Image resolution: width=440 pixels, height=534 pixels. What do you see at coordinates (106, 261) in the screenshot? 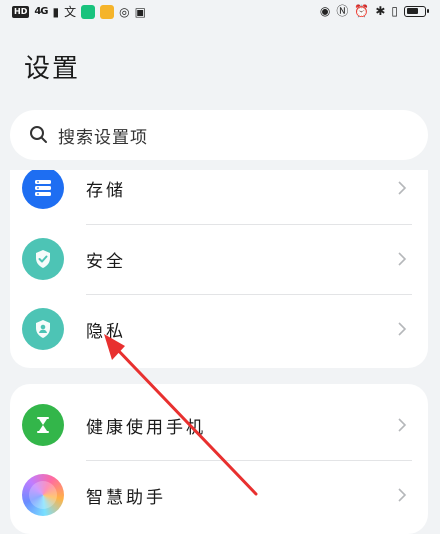
I see `settings-item-label: 安全` at bounding box center [106, 261].